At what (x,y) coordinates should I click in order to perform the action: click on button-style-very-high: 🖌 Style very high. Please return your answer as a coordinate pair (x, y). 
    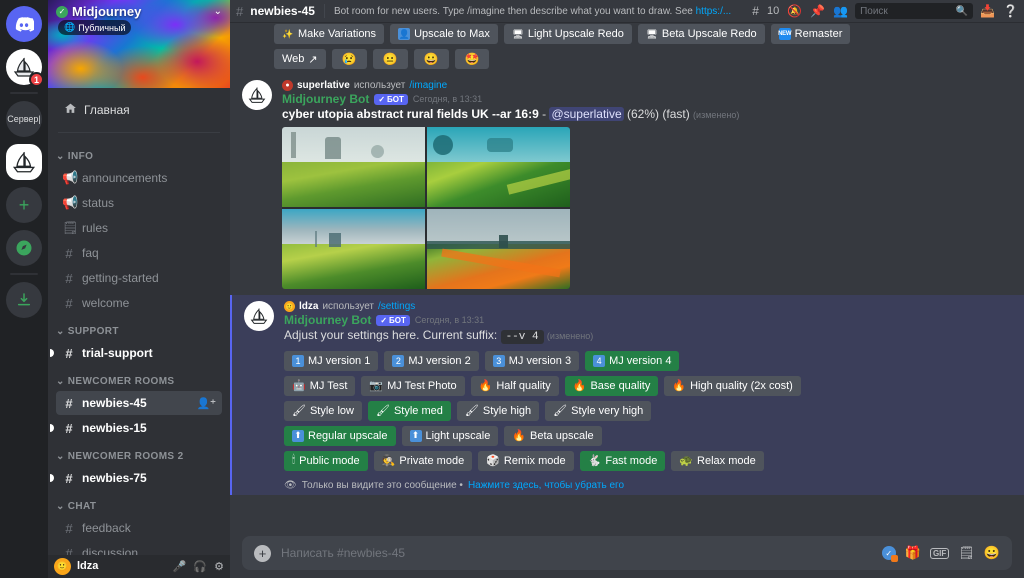
    Looking at the image, I should click on (598, 410).